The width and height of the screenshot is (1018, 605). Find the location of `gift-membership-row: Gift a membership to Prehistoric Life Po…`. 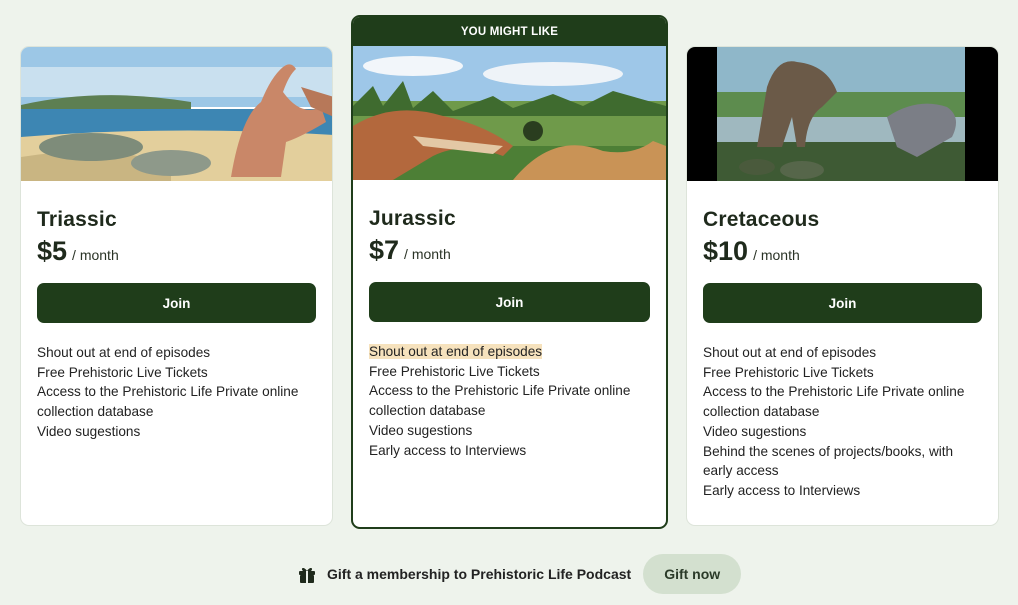

gift-membership-row: Gift a membership to Prehistoric Life Po… is located at coordinates (519, 574).